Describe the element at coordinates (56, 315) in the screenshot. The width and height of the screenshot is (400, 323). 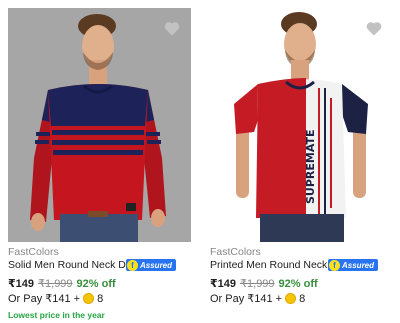
I see `lowest-price-tag: Lowest price in the year` at that location.